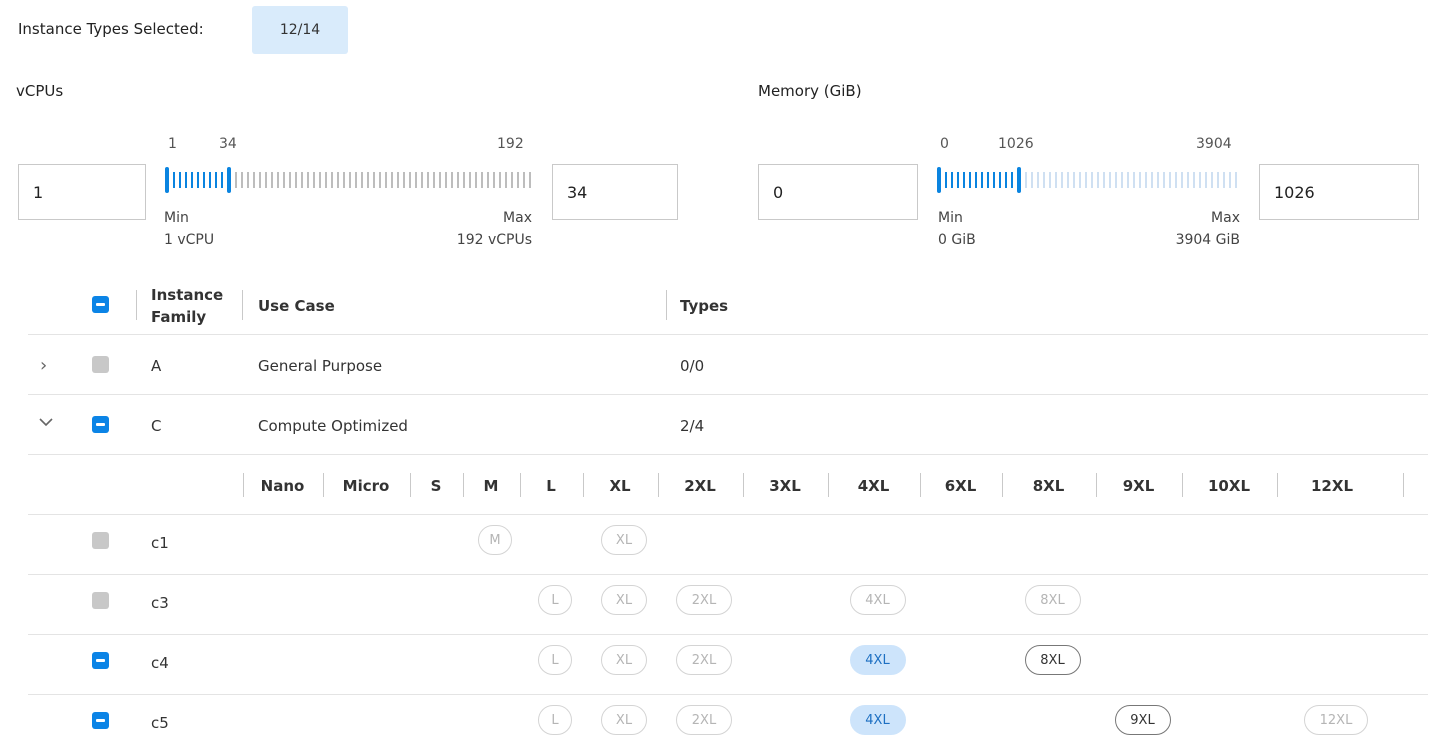  I want to click on vcpu-max-input: 34, so click(615, 192).